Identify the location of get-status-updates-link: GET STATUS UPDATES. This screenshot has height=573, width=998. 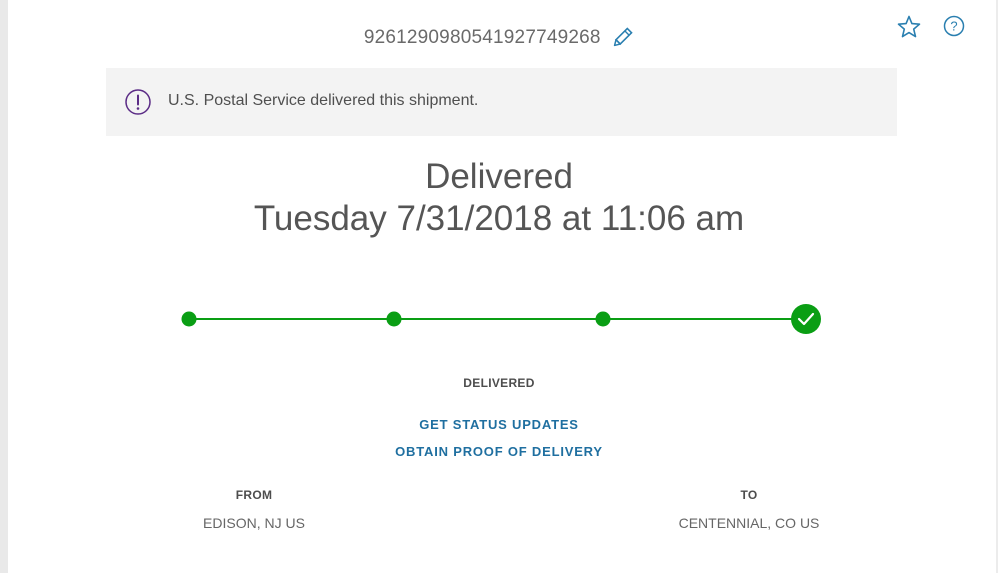
(499, 424).